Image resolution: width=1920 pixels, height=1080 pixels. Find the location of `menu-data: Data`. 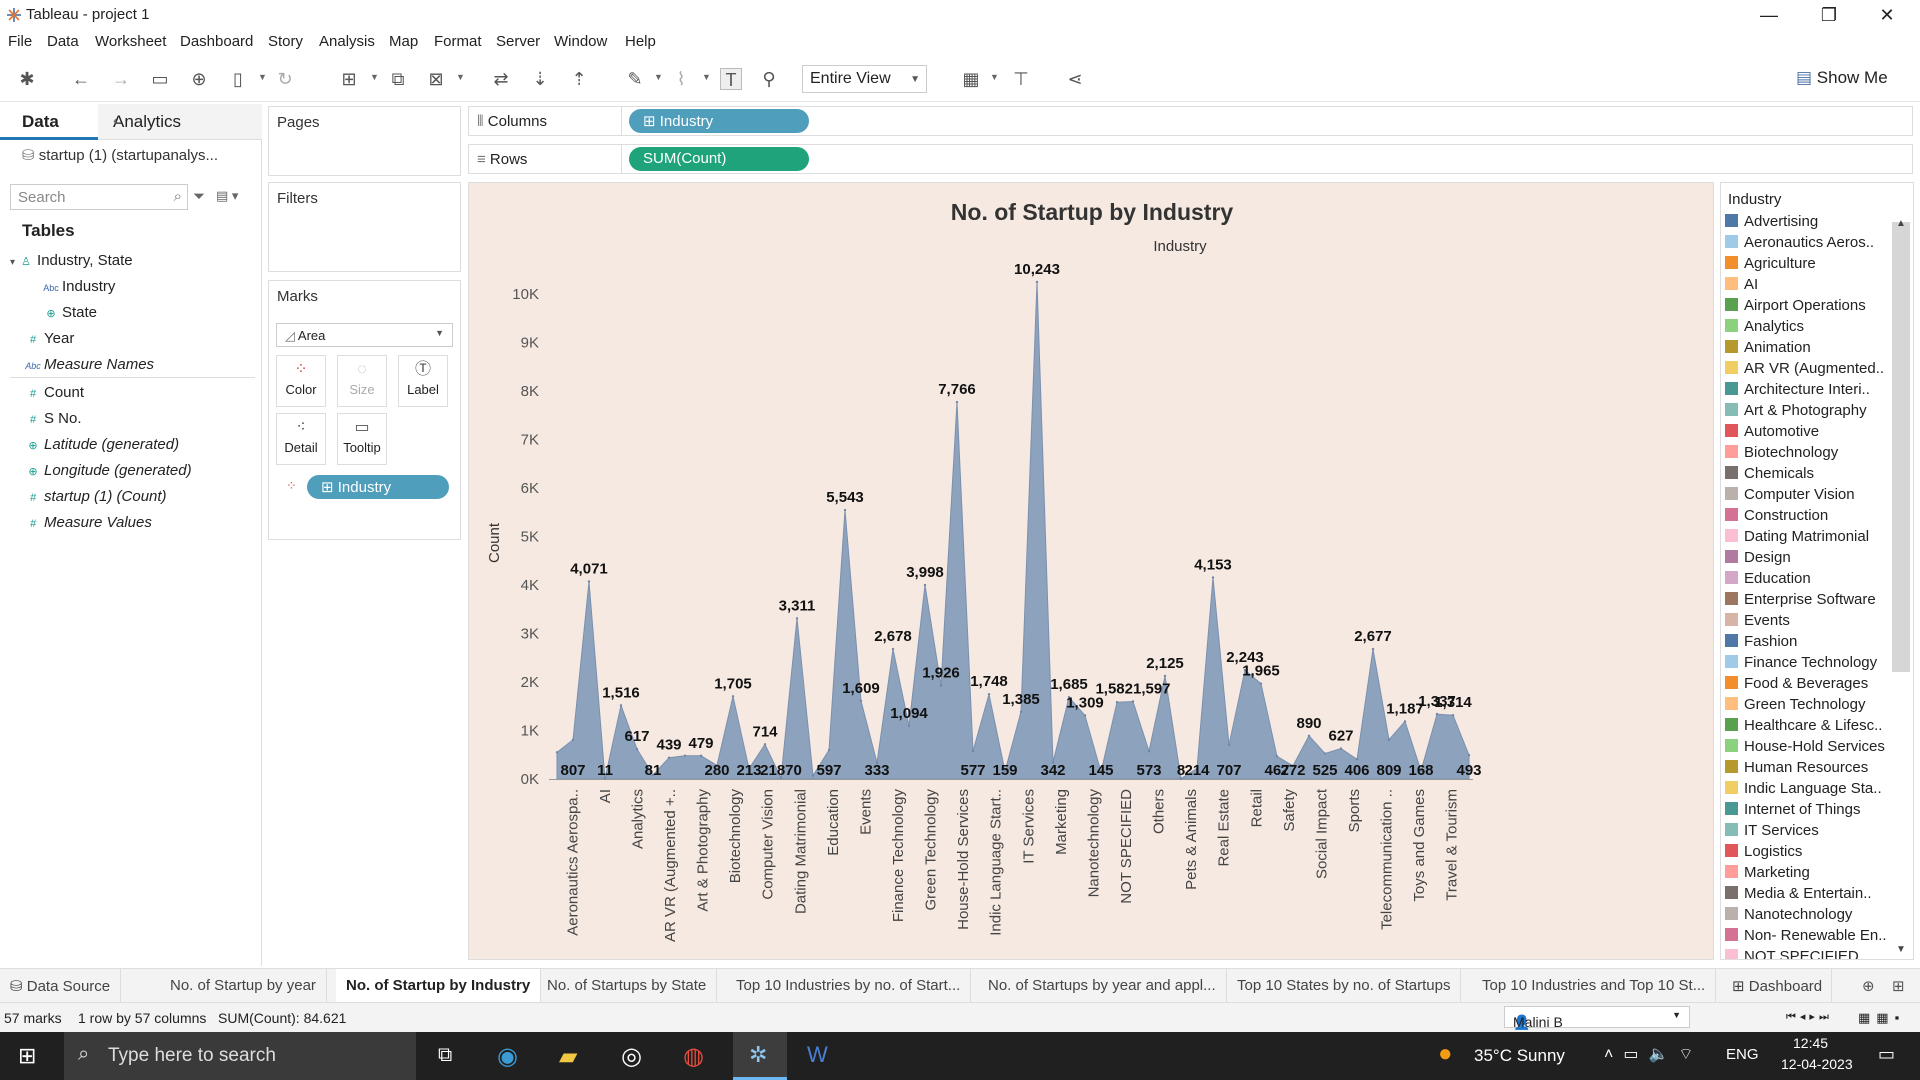

menu-data: Data is located at coordinates (63, 41).